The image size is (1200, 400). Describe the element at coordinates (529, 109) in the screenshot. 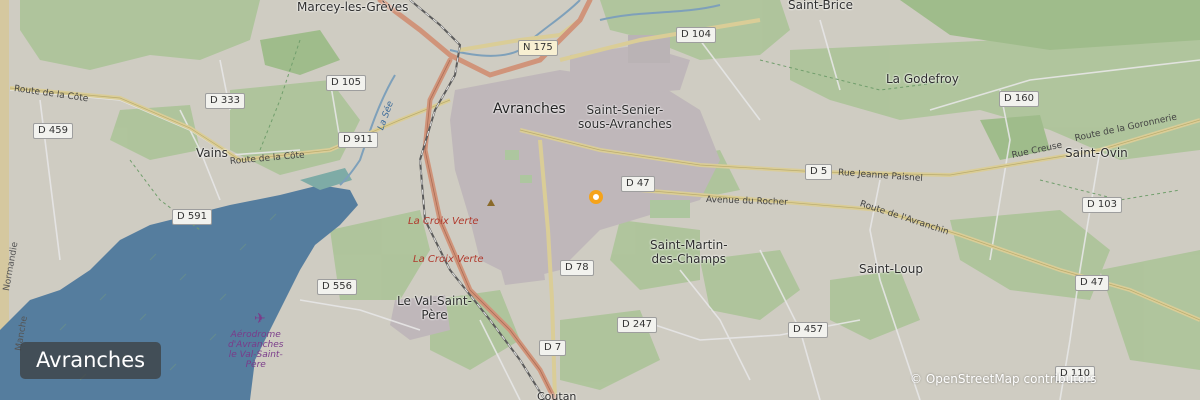

I see `place-label-avranches: Avranches` at that location.